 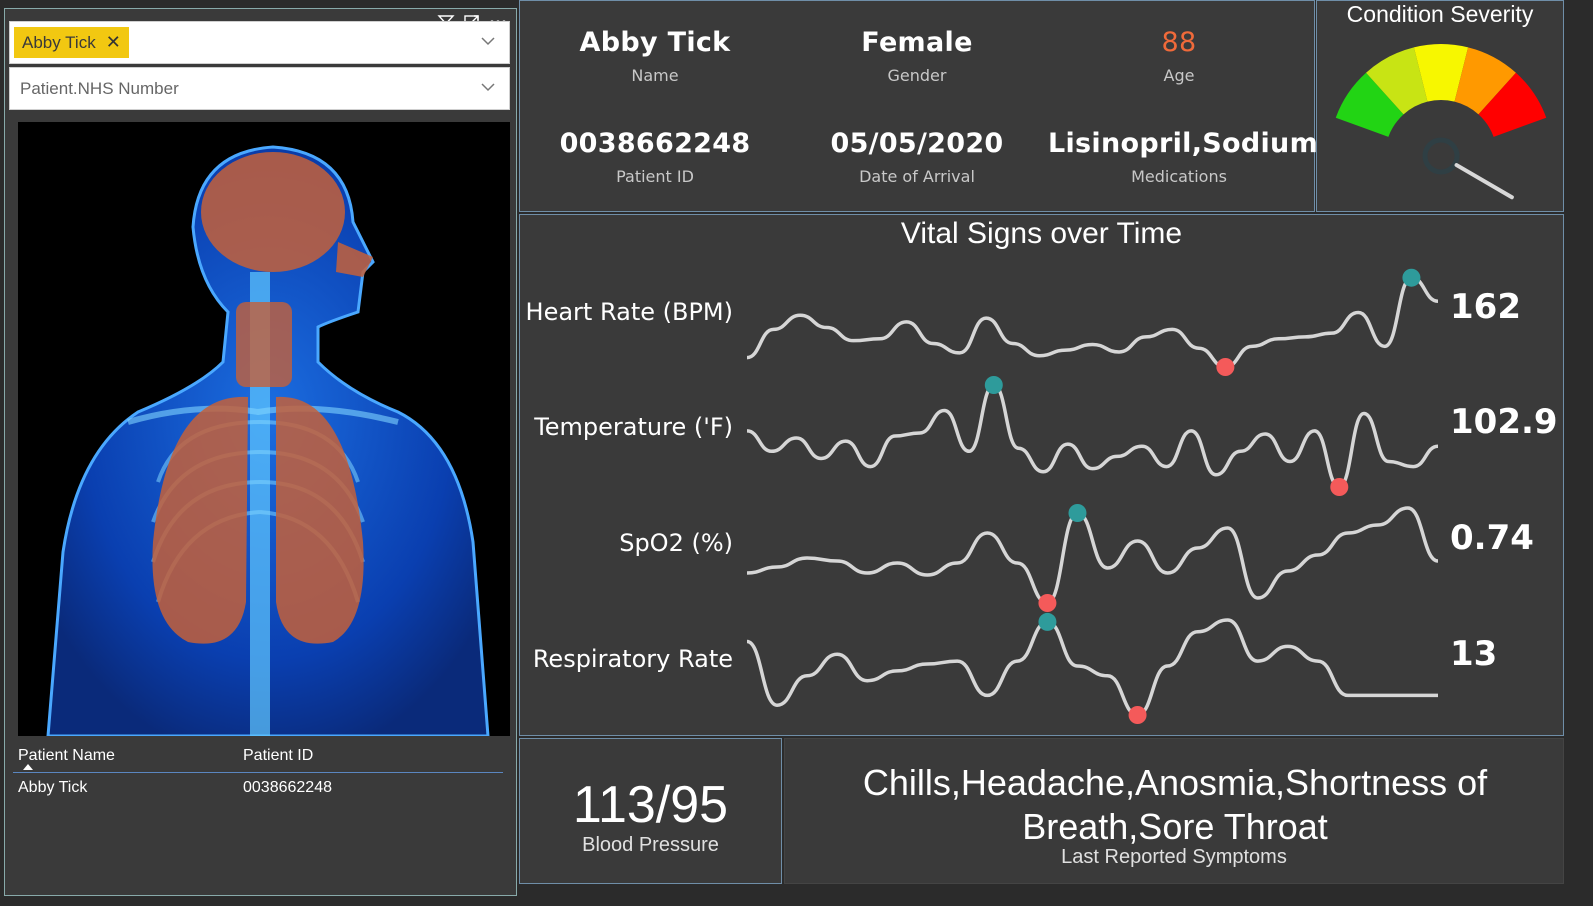 I want to click on chip-label: Abby Tick, so click(x=59, y=42).